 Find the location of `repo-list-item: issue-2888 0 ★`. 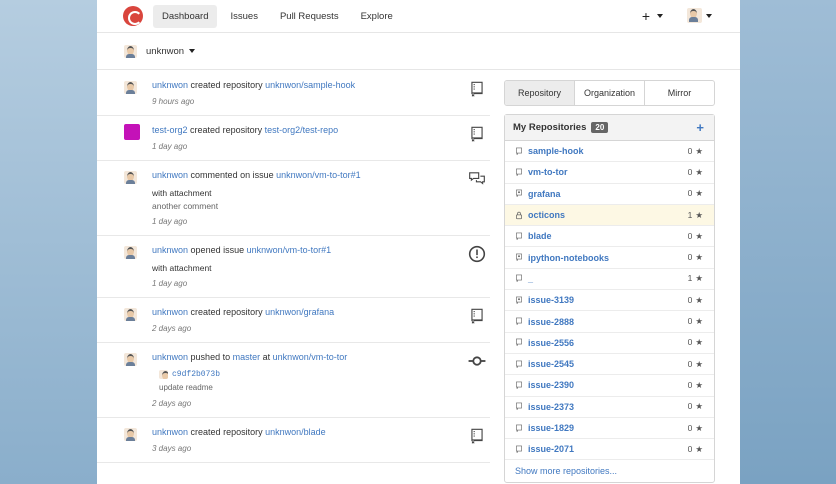

repo-list-item: issue-2888 0 ★ is located at coordinates (609, 322).